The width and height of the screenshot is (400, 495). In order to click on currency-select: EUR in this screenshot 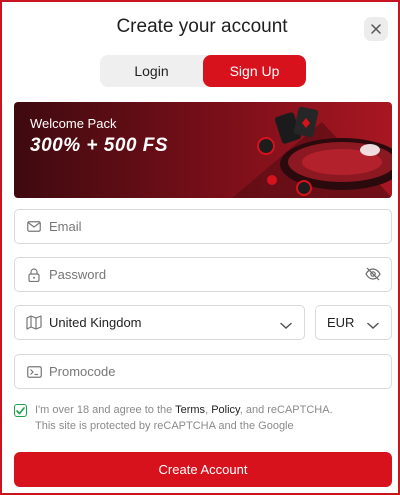, I will do `click(353, 322)`.